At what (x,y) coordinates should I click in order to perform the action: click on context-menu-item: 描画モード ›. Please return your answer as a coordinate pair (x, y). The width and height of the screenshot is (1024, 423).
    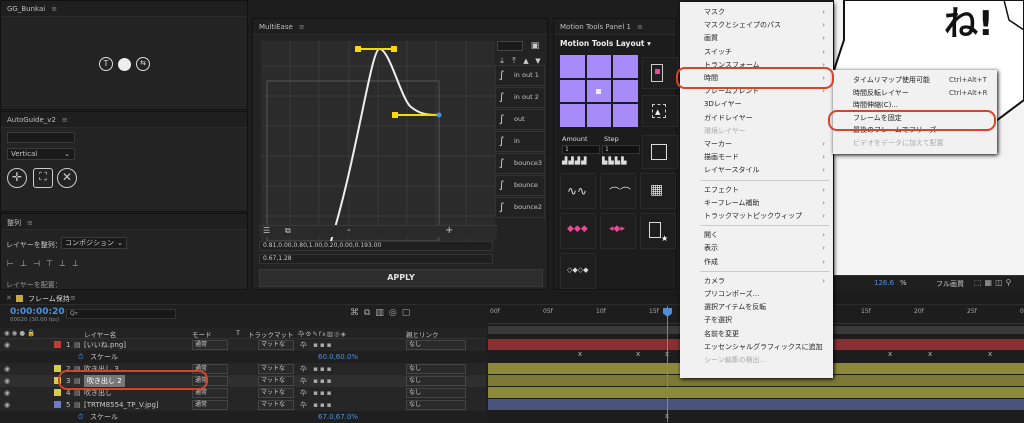
    Looking at the image, I should click on (756, 157).